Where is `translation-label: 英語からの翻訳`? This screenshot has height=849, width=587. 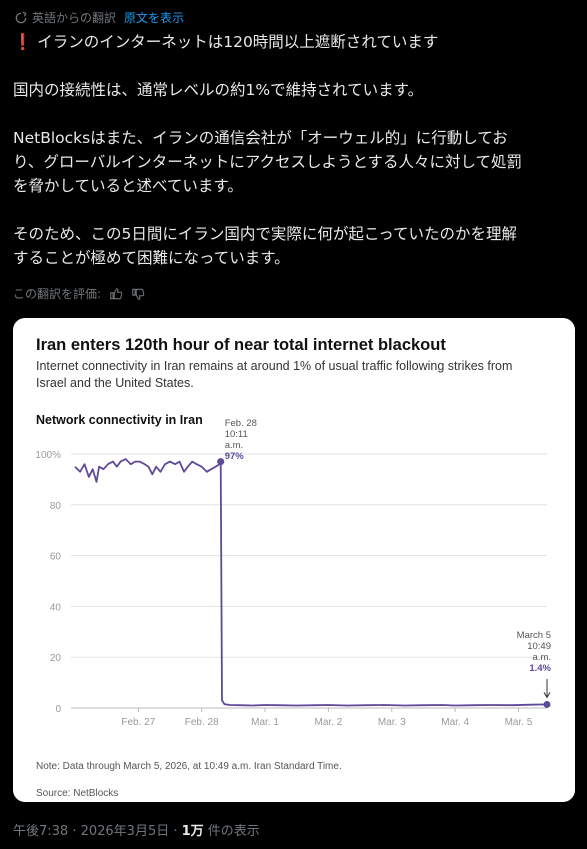 translation-label: 英語からの翻訳 is located at coordinates (74, 18).